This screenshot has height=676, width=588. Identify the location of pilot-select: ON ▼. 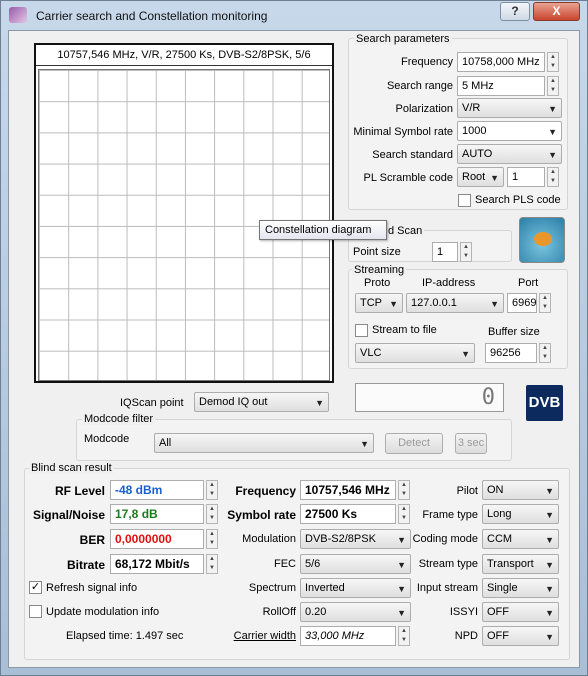
(520, 490).